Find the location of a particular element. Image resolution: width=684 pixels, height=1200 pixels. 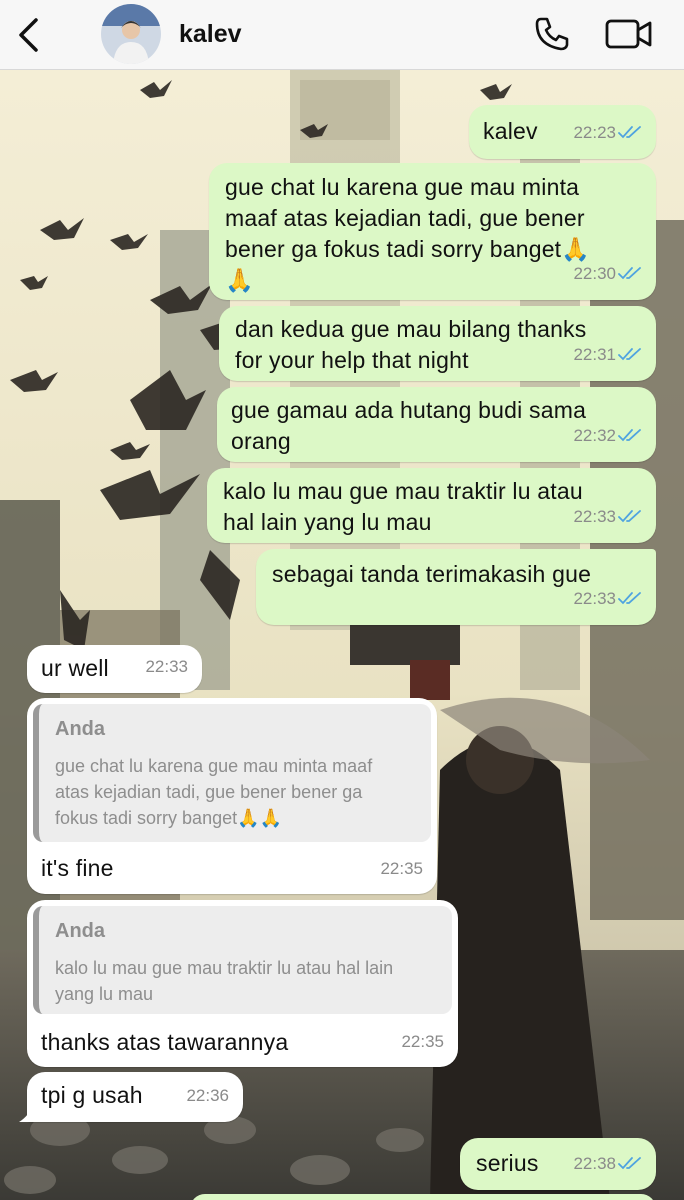

message-time: 22:23 is located at coordinates (594, 132).